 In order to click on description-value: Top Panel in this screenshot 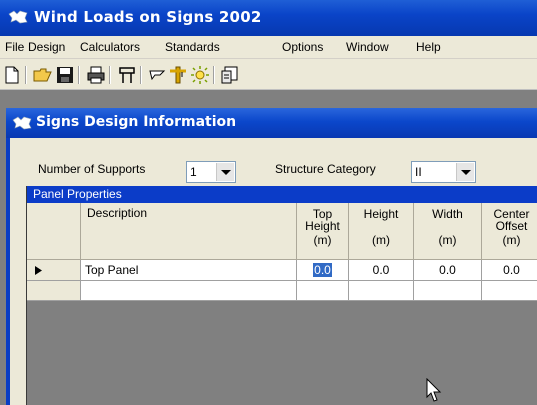, I will do `click(112, 270)`.